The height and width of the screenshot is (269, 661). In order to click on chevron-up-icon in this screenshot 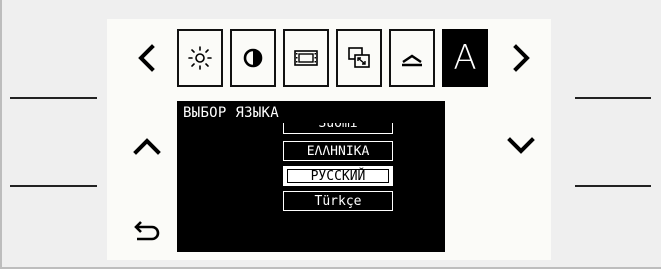, I will do `click(147, 146)`.